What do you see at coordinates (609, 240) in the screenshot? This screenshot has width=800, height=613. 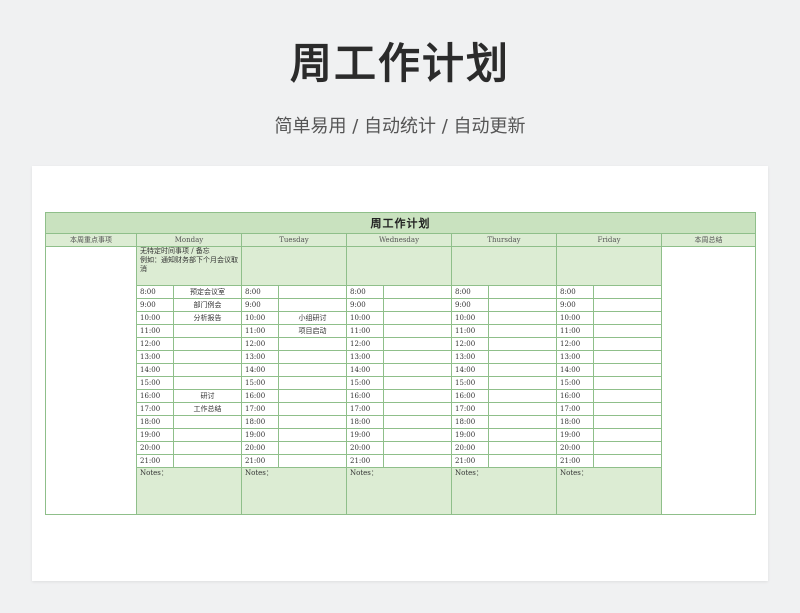 I see `day-header-friday: Friday` at bounding box center [609, 240].